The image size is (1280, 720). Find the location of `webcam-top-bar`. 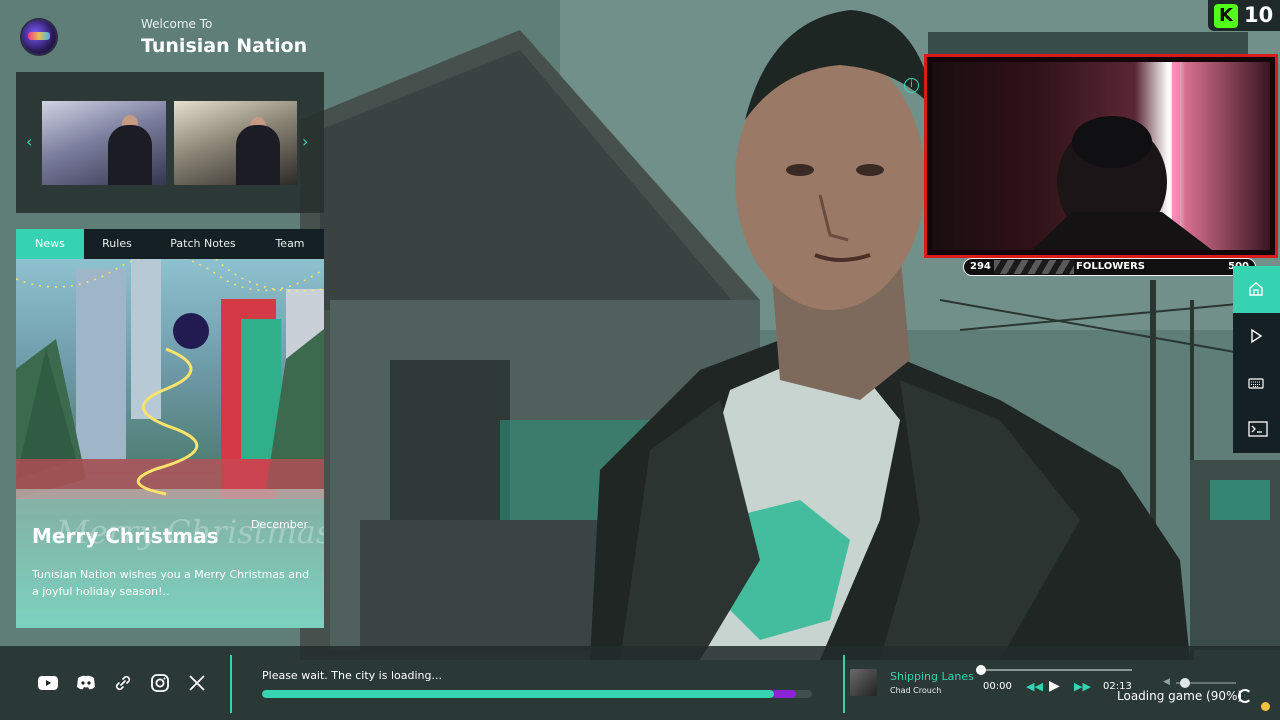

webcam-top-bar is located at coordinates (1088, 43).